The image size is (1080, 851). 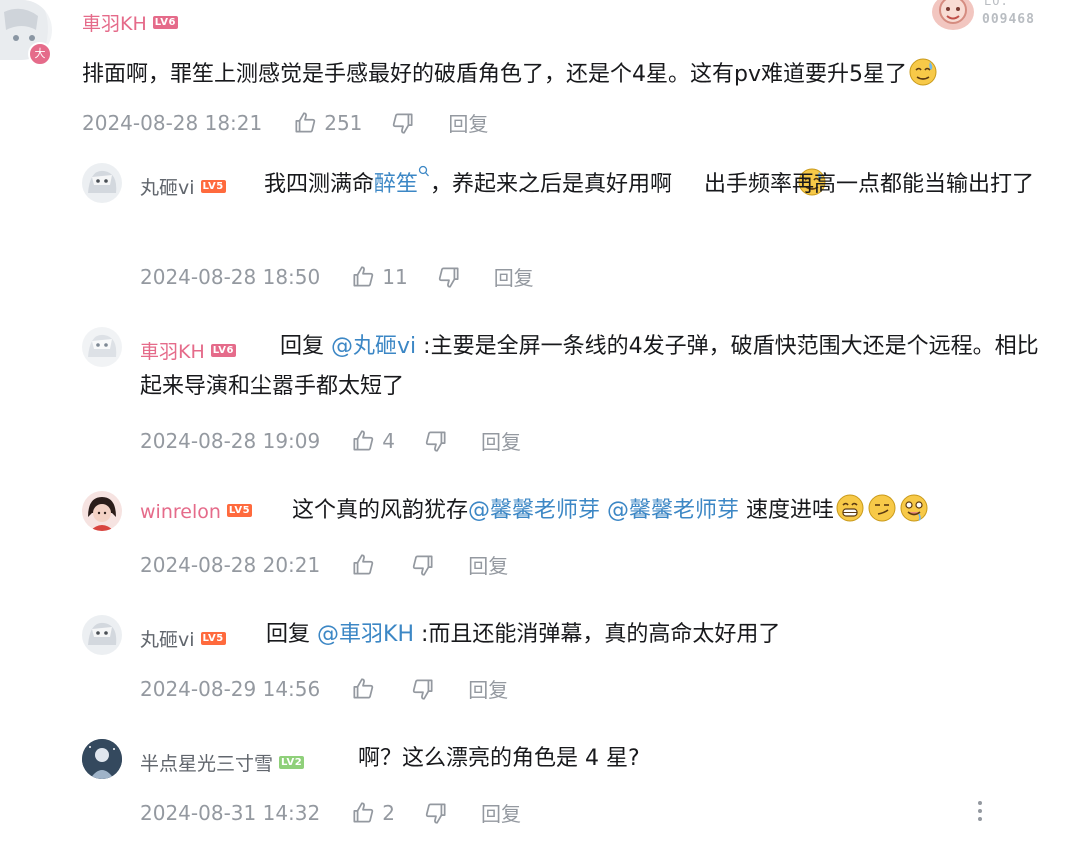 I want to click on search-icon, so click(x=424, y=171).